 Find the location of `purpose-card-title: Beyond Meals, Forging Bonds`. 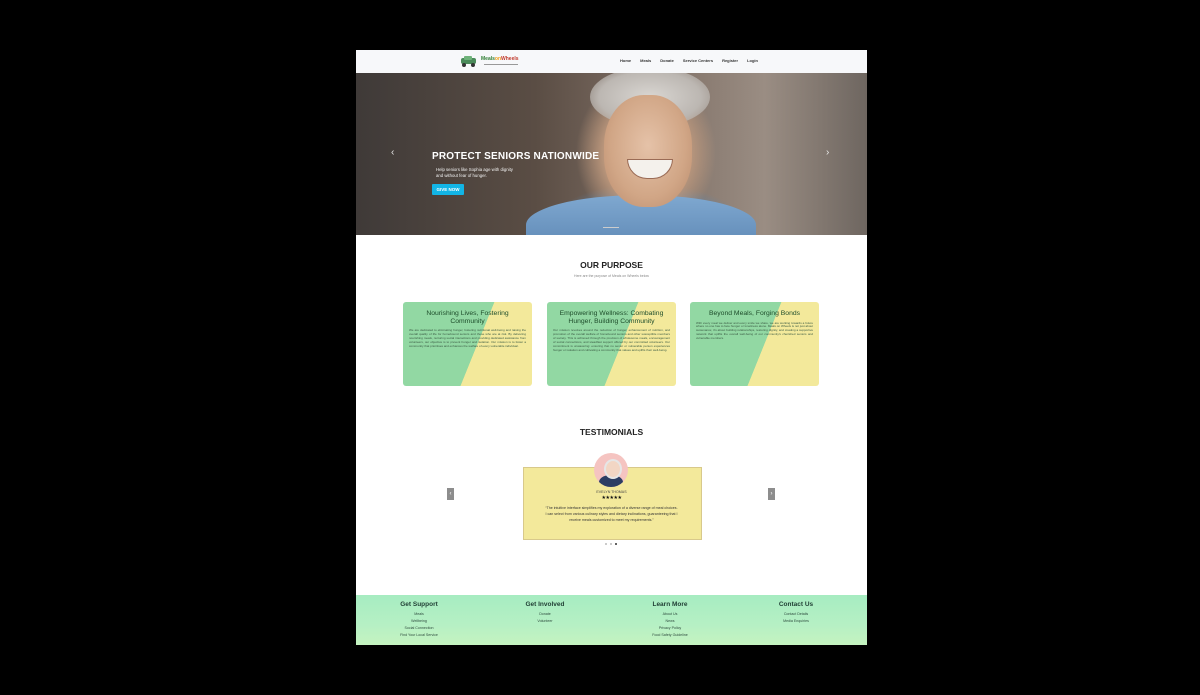

purpose-card-title: Beyond Meals, Forging Bonds is located at coordinates (754, 313).